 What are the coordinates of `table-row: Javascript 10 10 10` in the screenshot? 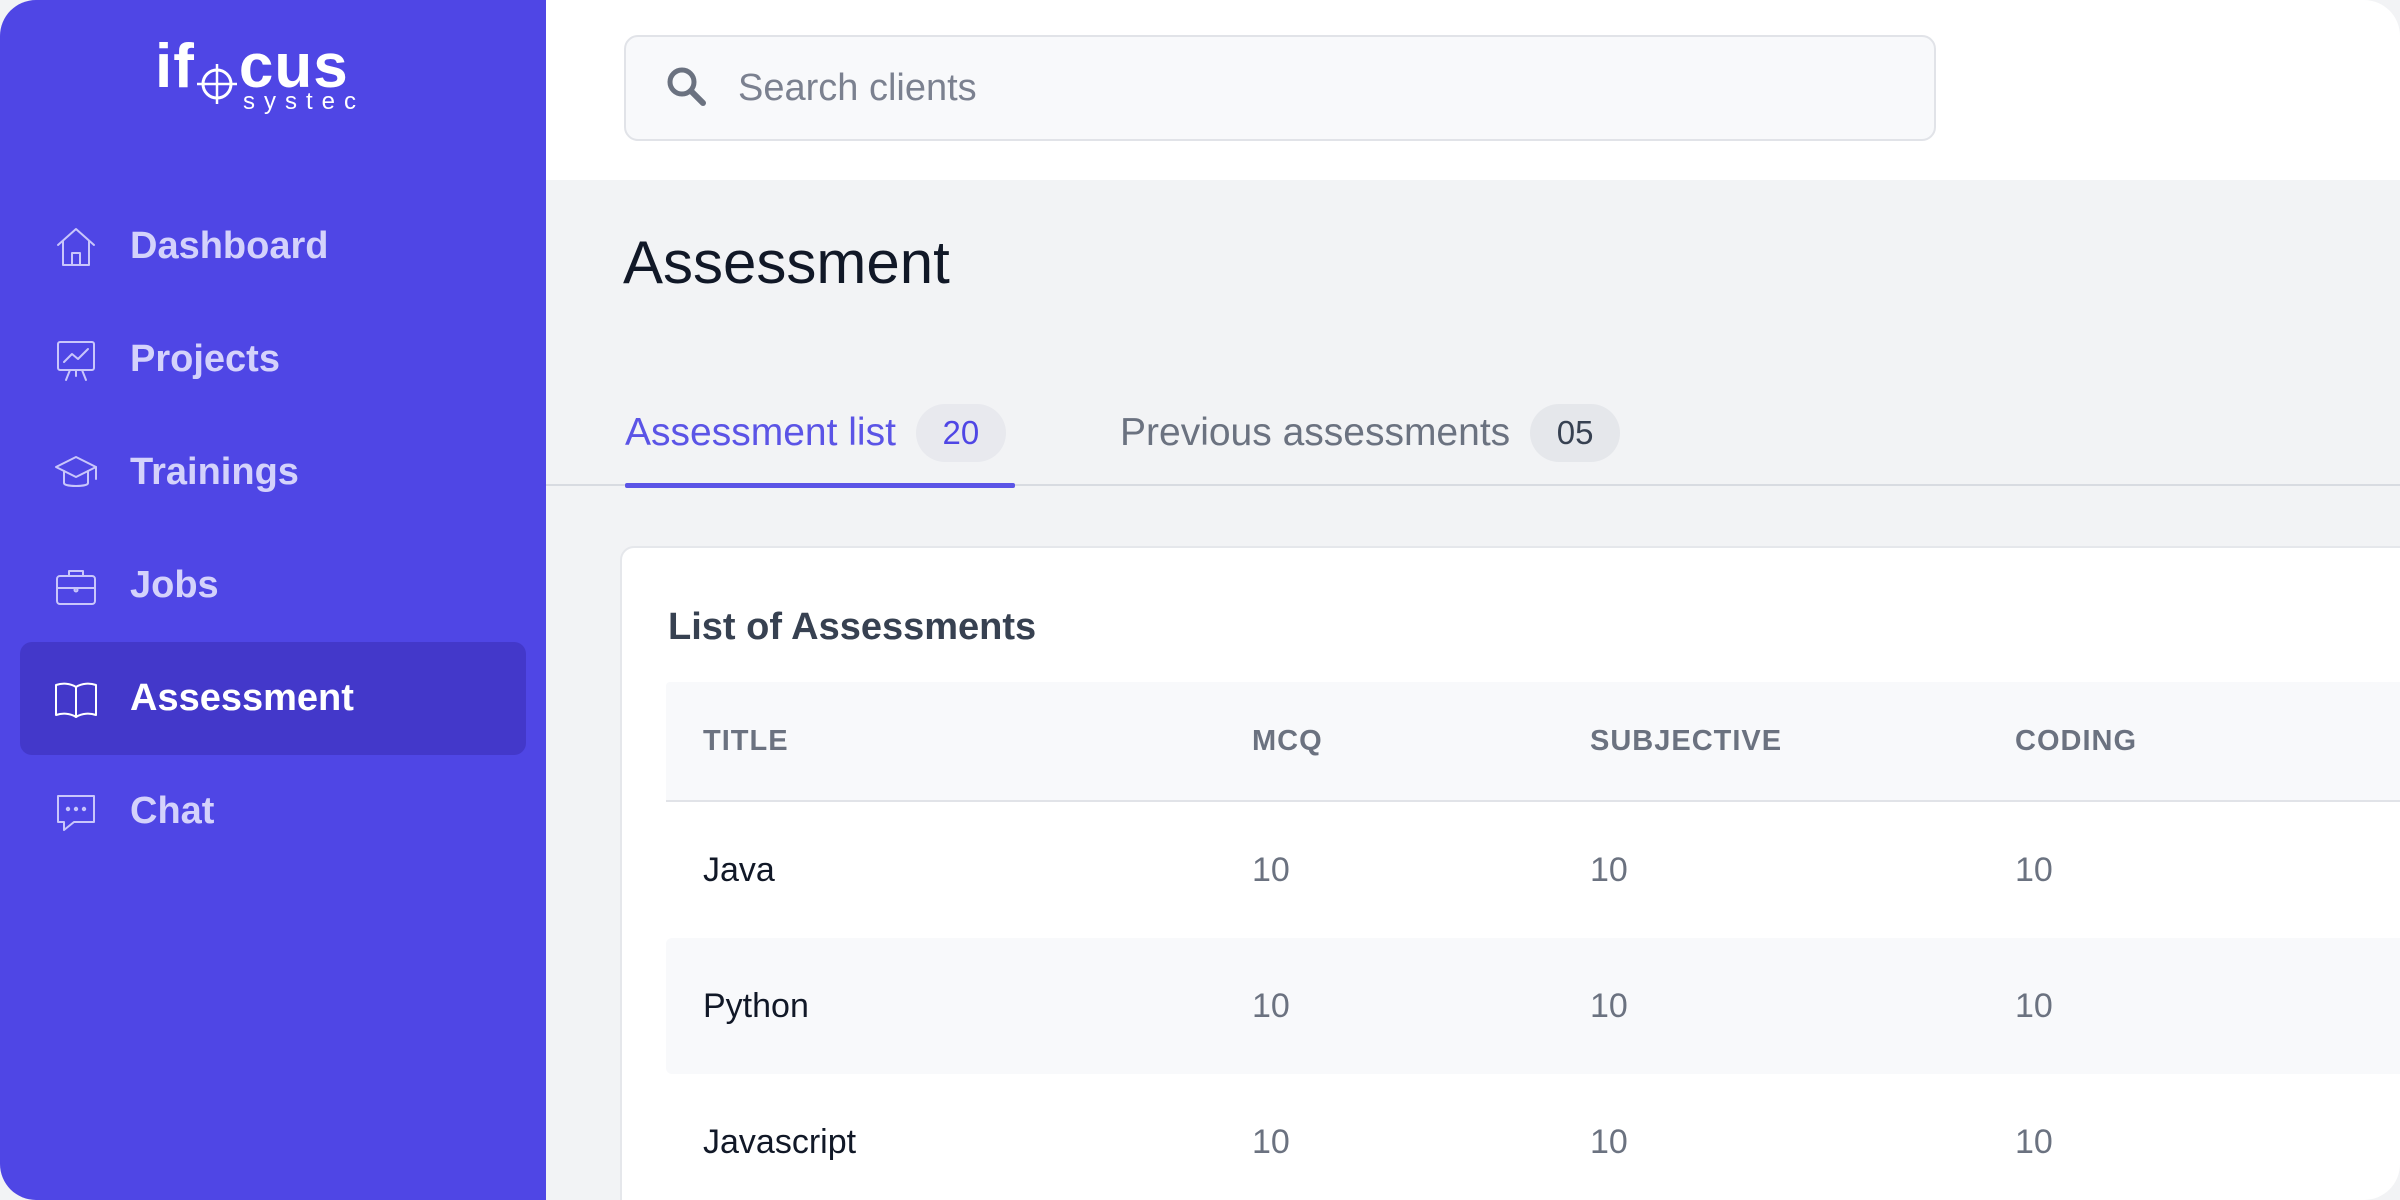 It's located at (1533, 1137).